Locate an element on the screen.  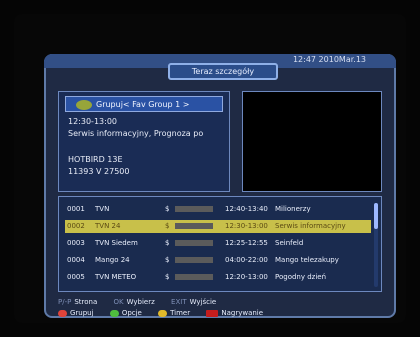
event-name: Pogodny dzień is located at coordinates (301, 277).